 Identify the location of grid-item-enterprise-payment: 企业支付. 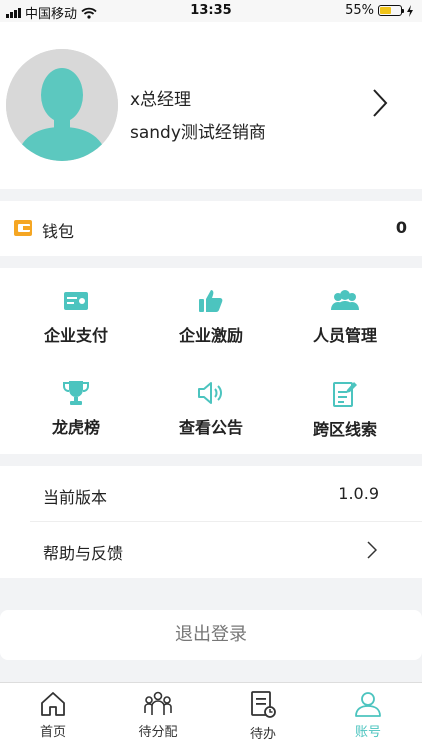
(76, 317).